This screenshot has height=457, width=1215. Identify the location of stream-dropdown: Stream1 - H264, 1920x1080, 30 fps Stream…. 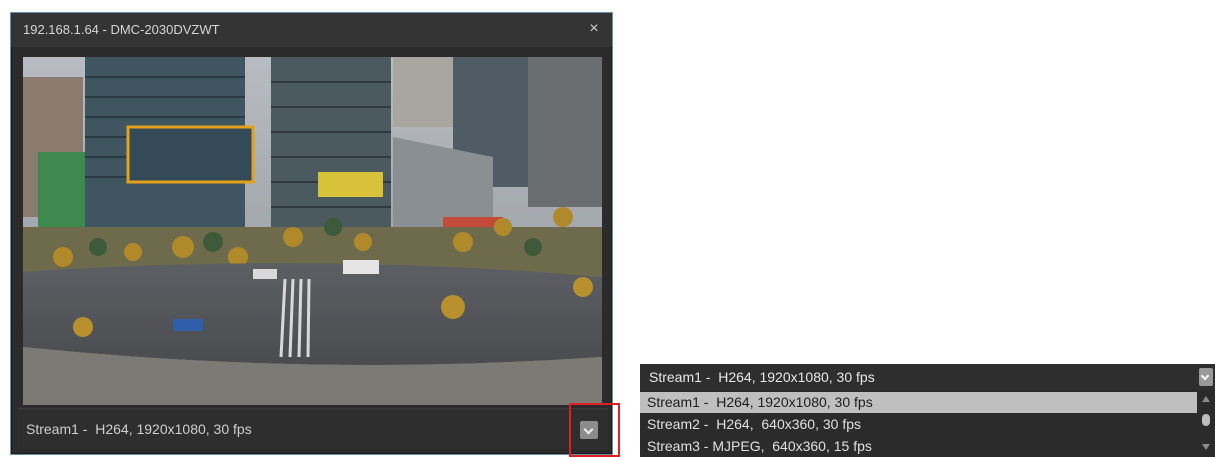
(927, 410).